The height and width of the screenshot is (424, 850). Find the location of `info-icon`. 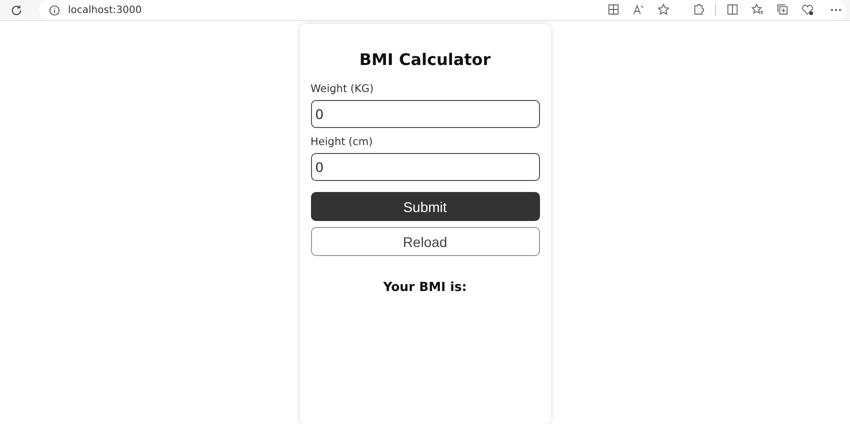

info-icon is located at coordinates (54, 10).